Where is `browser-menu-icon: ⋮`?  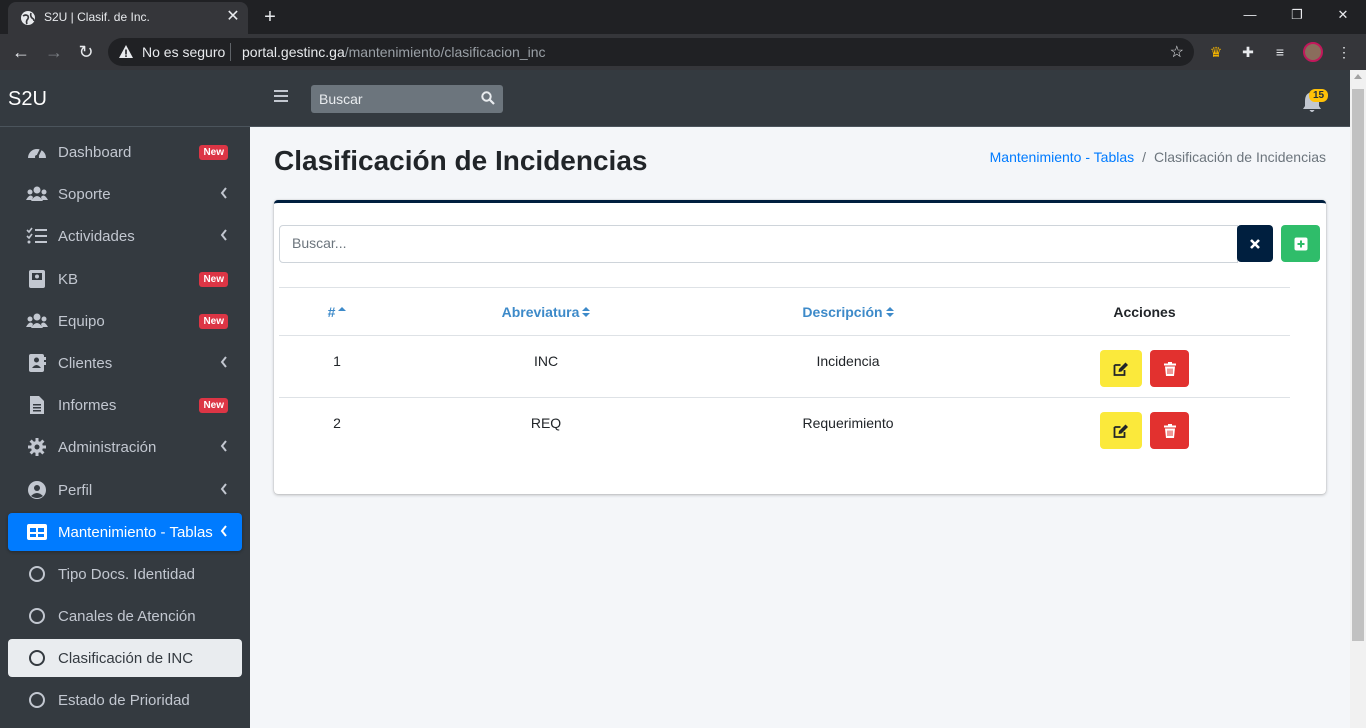
browser-menu-icon: ⋮ is located at coordinates (1344, 52).